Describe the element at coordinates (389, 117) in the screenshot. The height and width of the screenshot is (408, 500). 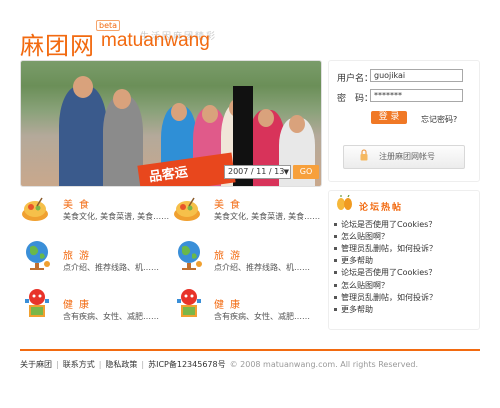
I see `login-button: 登 录` at that location.